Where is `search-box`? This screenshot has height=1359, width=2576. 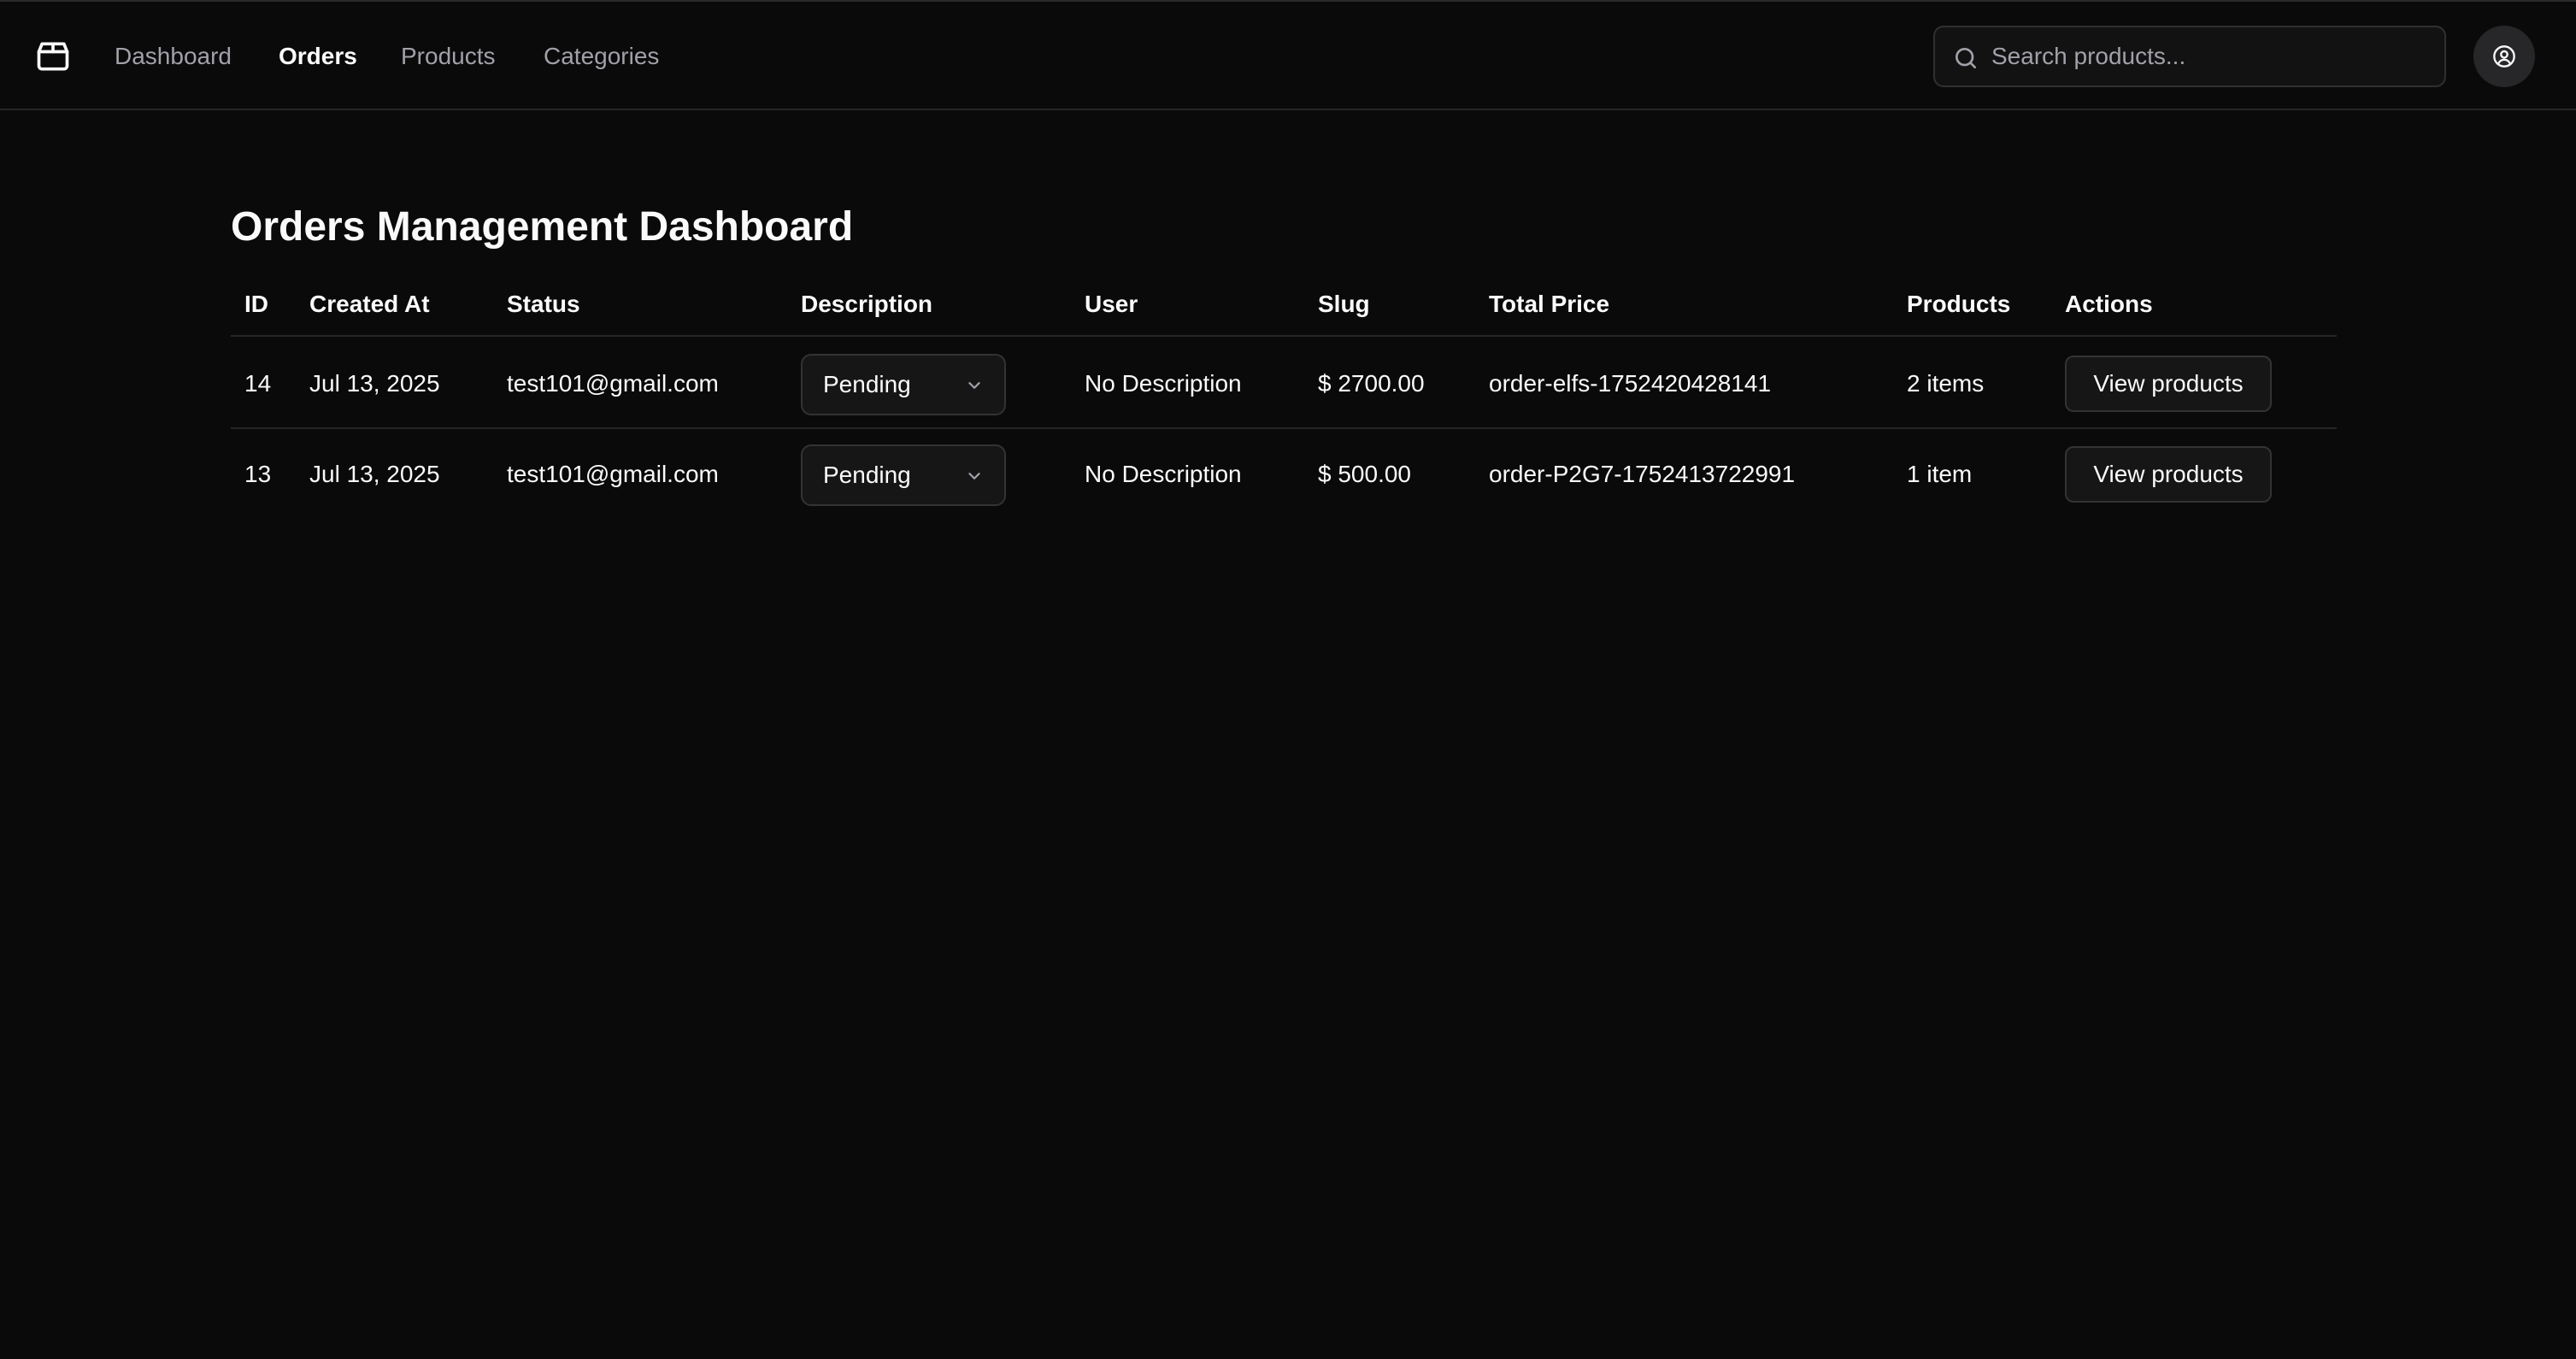 search-box is located at coordinates (2189, 56).